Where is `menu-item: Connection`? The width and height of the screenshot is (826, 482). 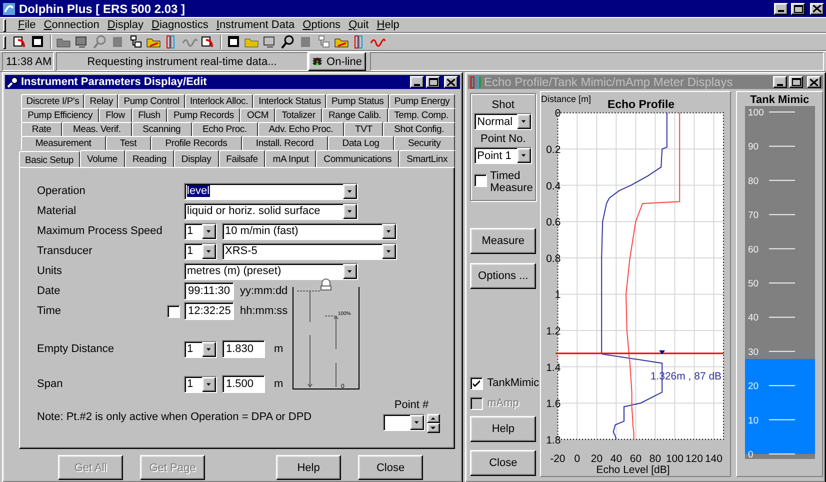
menu-item: Connection is located at coordinates (72, 25).